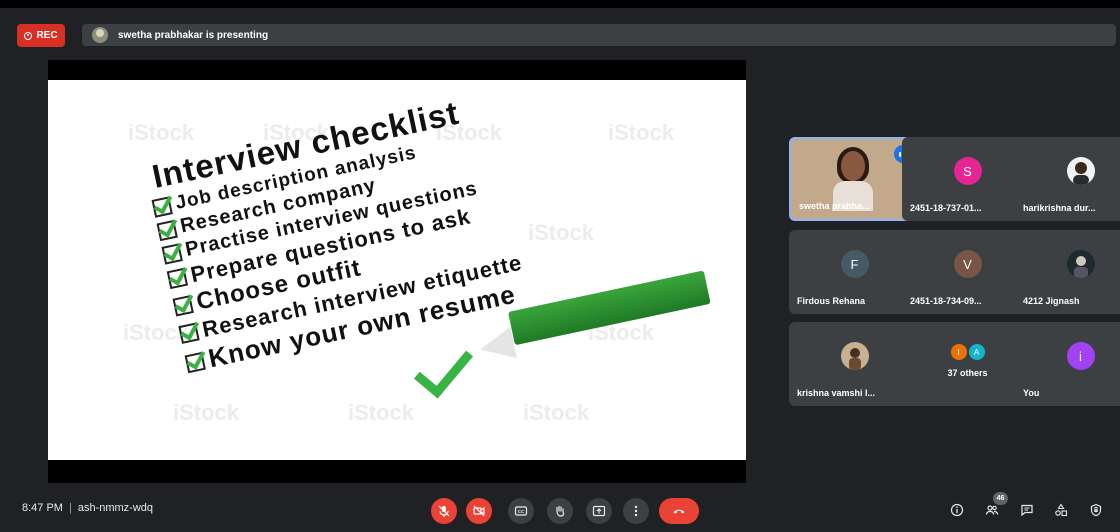 The image size is (1120, 532). I want to click on participant-tile: 4212 Jignash, so click(1067, 272).